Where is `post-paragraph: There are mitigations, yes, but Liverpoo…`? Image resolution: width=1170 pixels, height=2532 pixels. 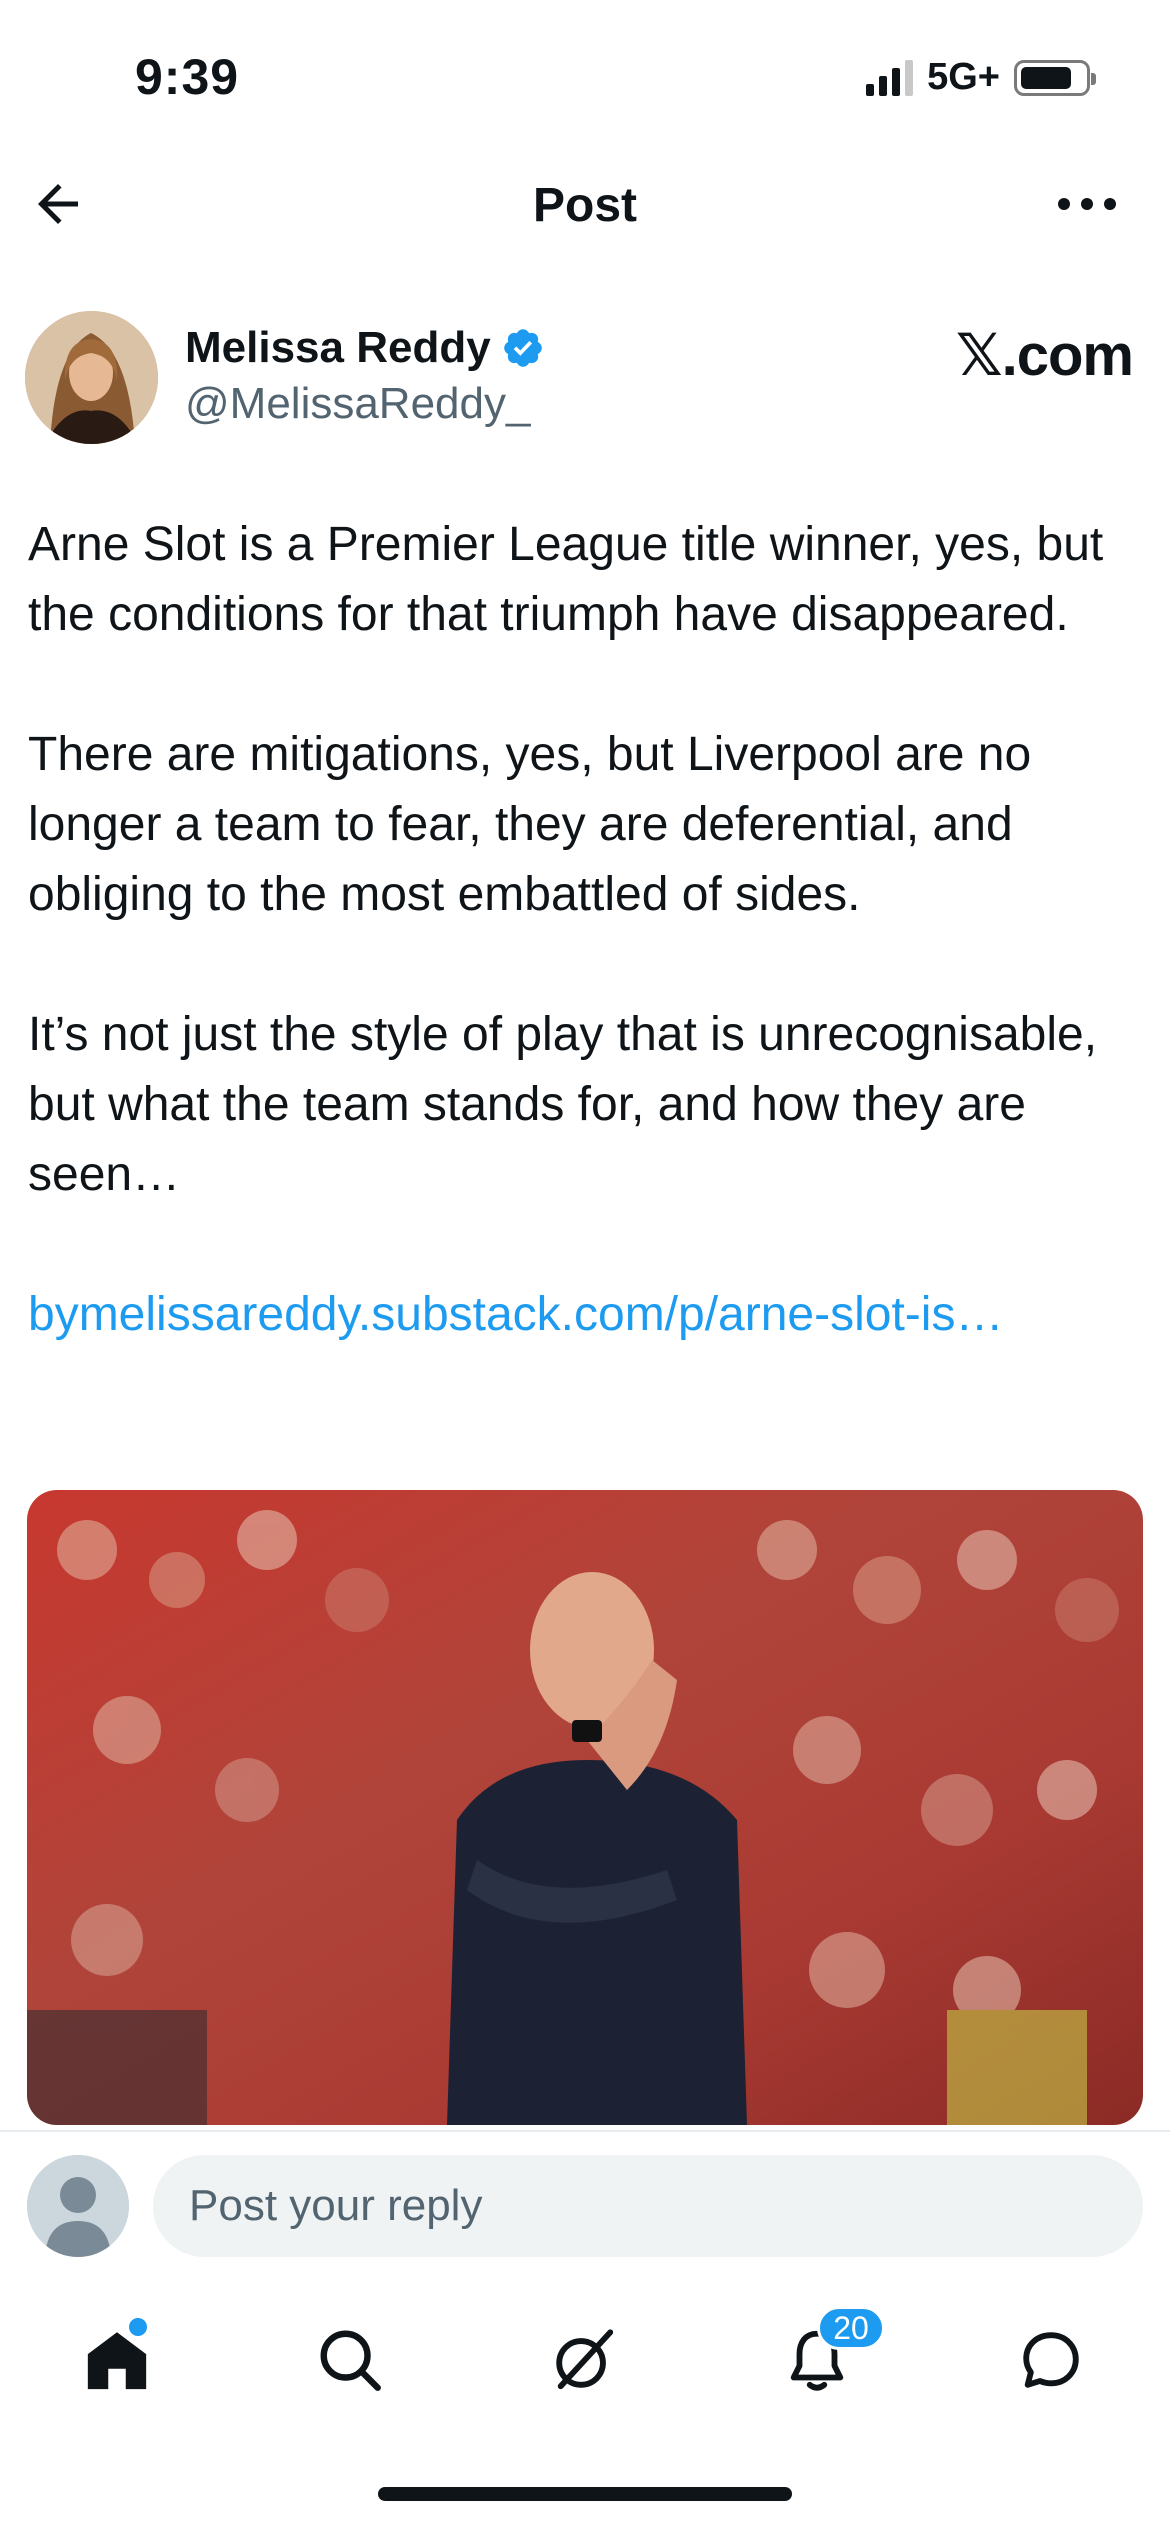
post-paragraph: There are mitigations, yes, but Liverpoo… is located at coordinates (530, 824).